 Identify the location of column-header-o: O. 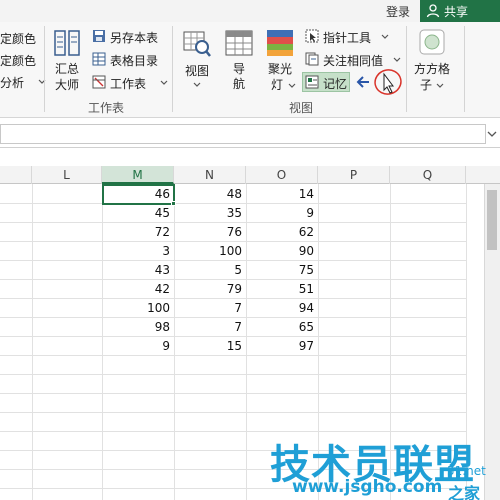
(282, 175).